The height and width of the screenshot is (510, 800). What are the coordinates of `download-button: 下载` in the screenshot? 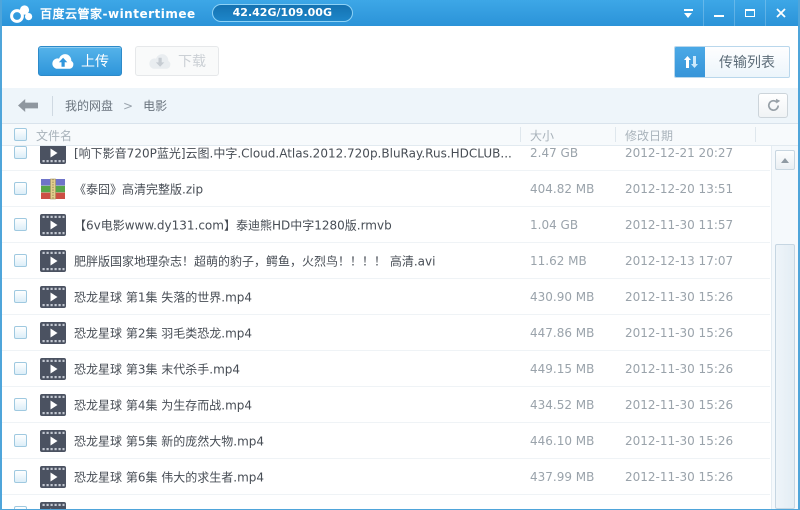 It's located at (177, 61).